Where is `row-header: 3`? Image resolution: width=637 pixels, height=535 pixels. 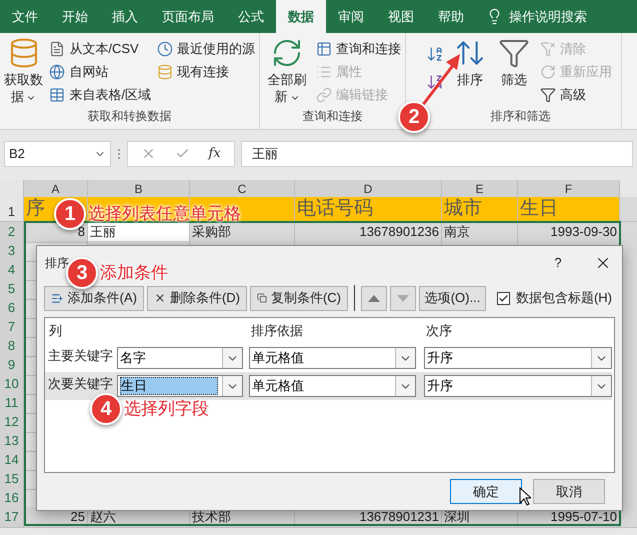
row-header: 3 is located at coordinates (12, 251).